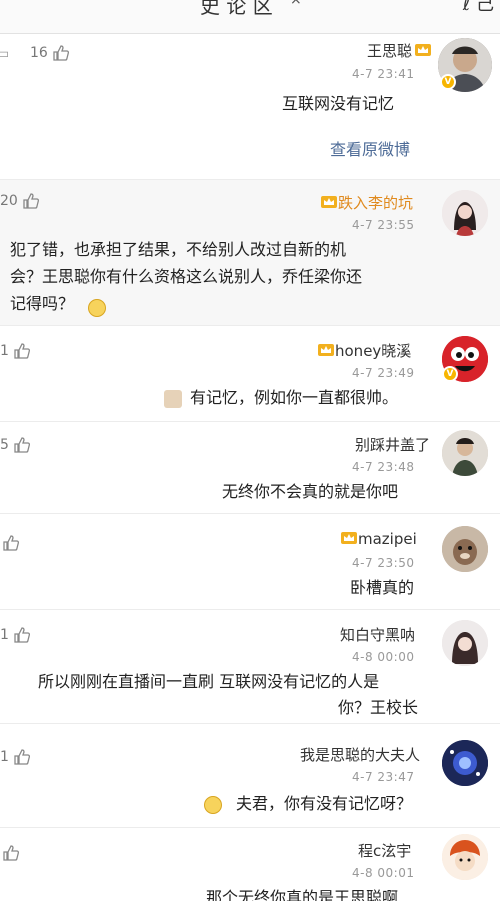  Describe the element at coordinates (399, 50) in the screenshot. I see `username: 王思聪` at that location.